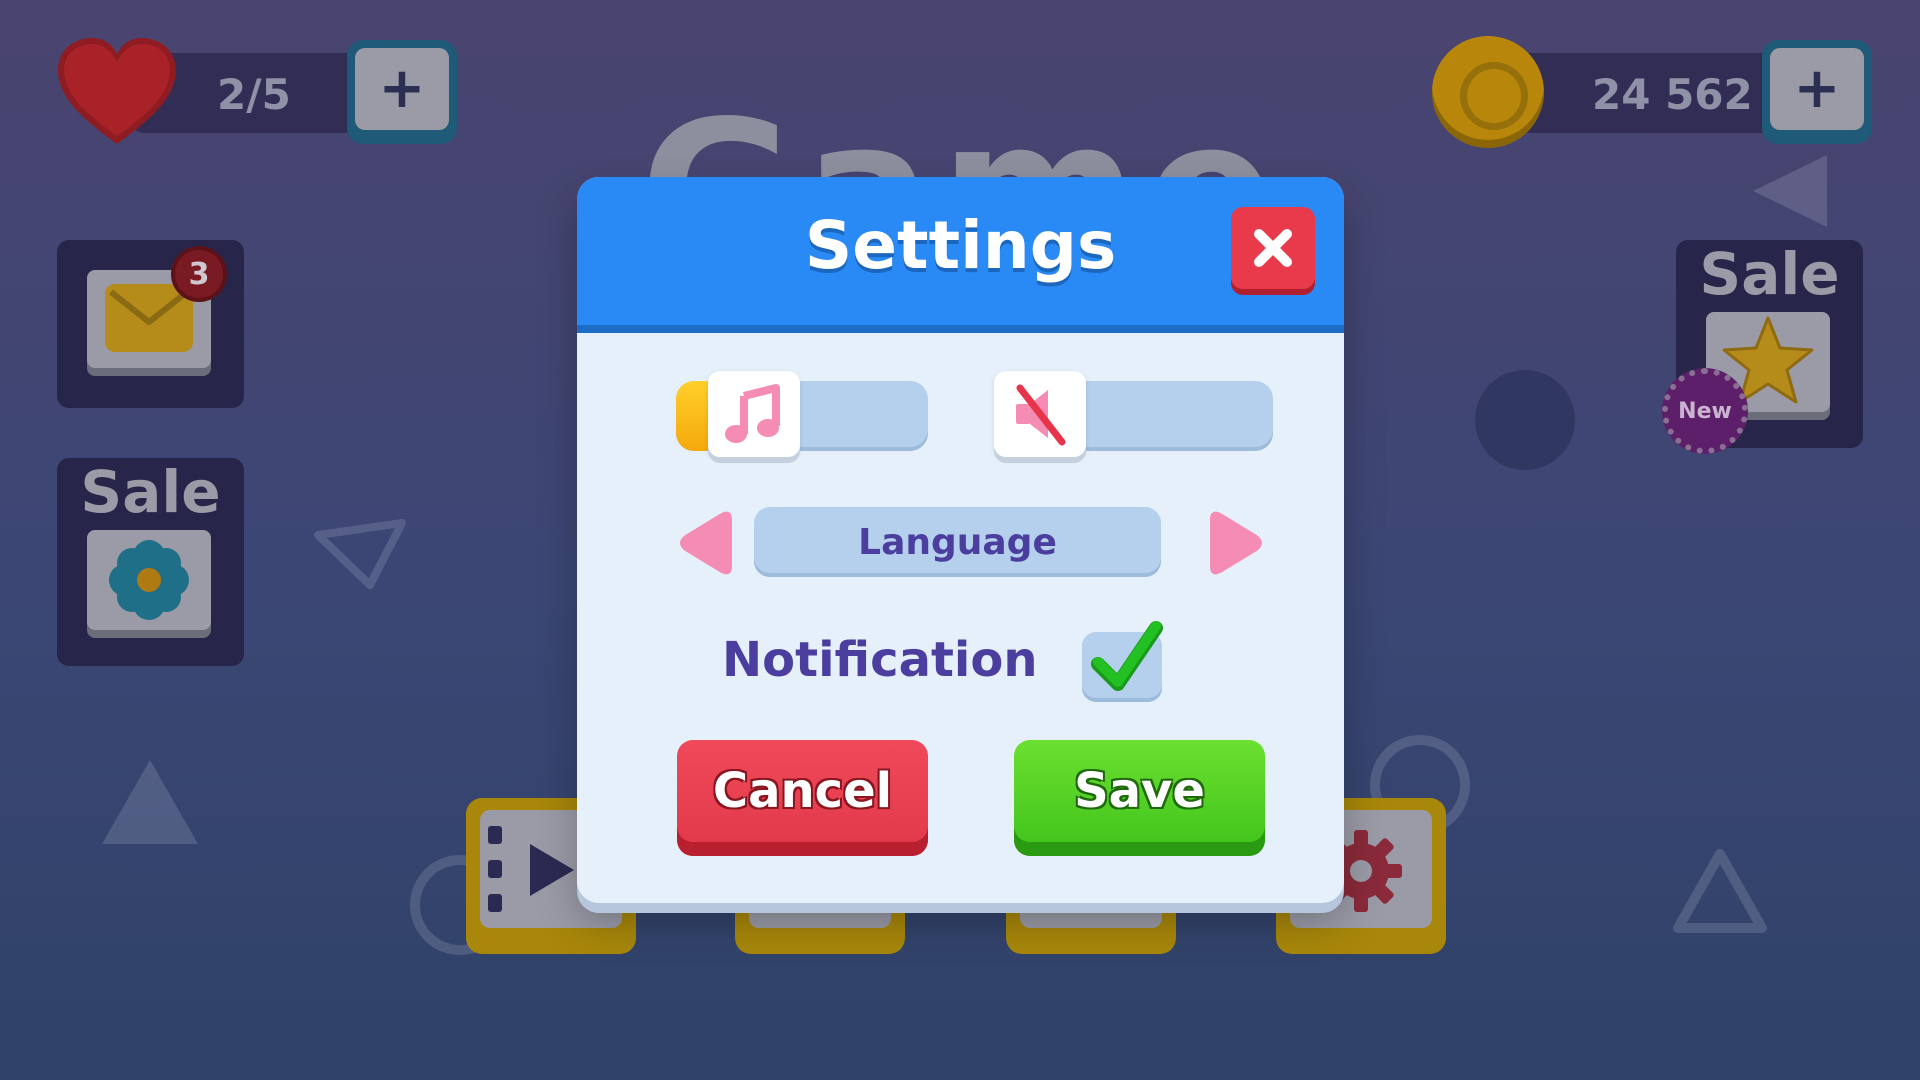  I want to click on language-next-arrow, so click(1236, 543).